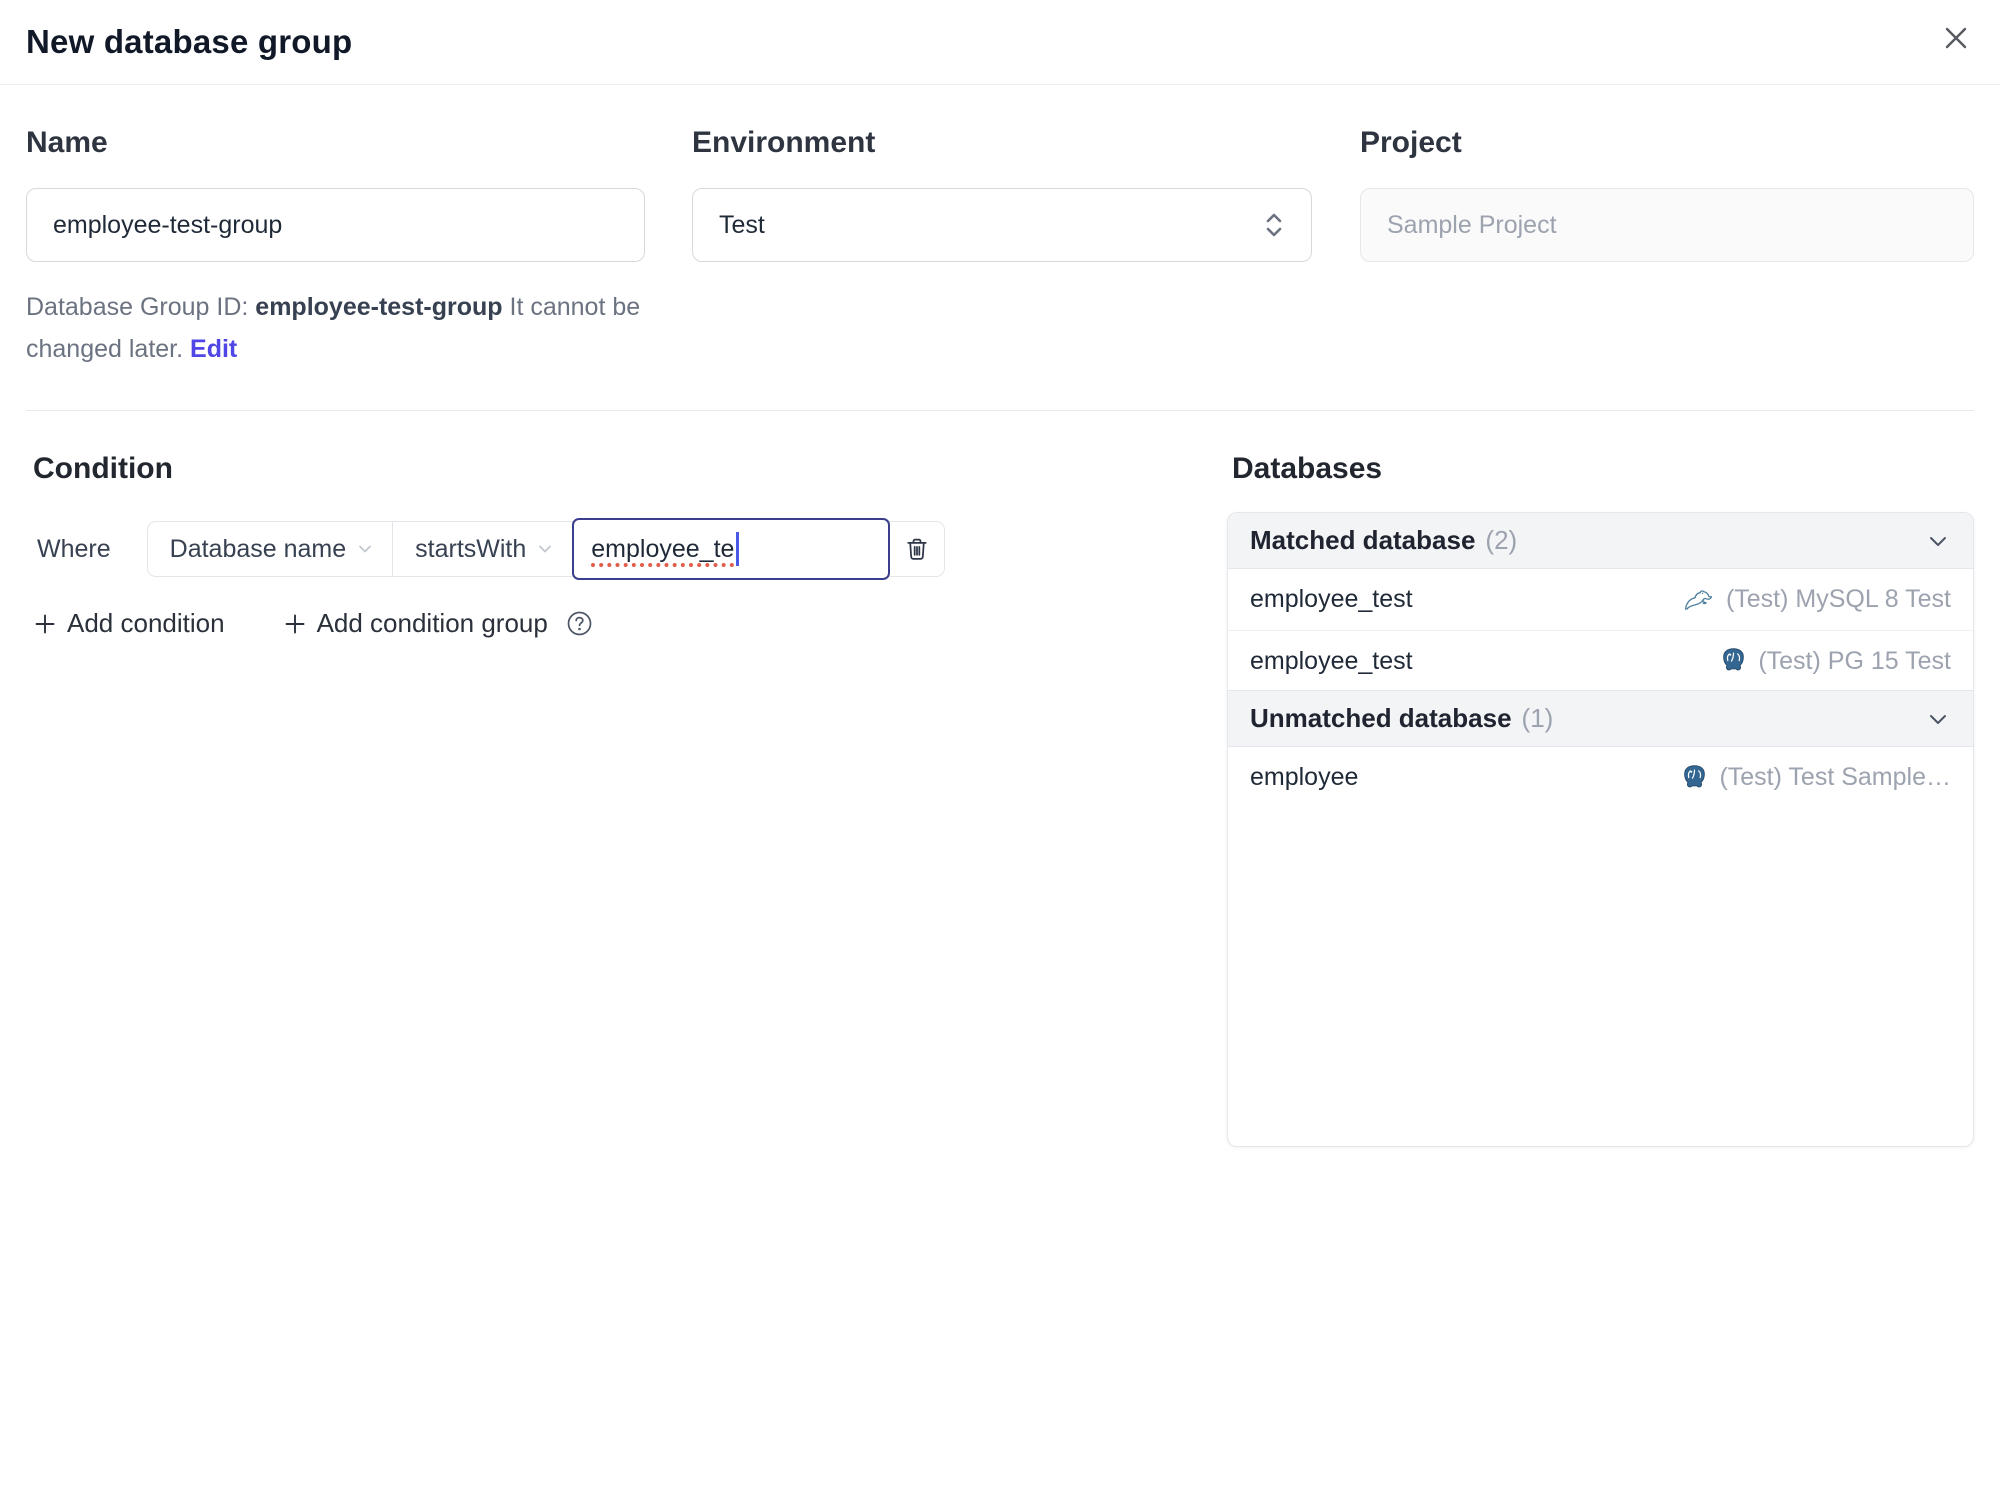 The height and width of the screenshot is (1500, 2000). I want to click on close-button, so click(1956, 38).